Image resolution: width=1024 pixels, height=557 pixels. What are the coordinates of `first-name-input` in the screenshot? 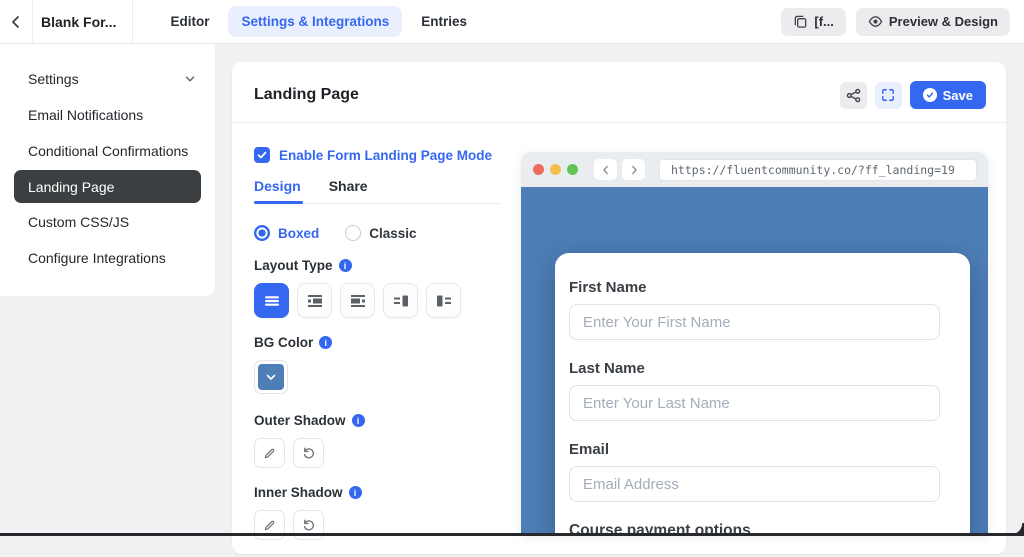 It's located at (754, 322).